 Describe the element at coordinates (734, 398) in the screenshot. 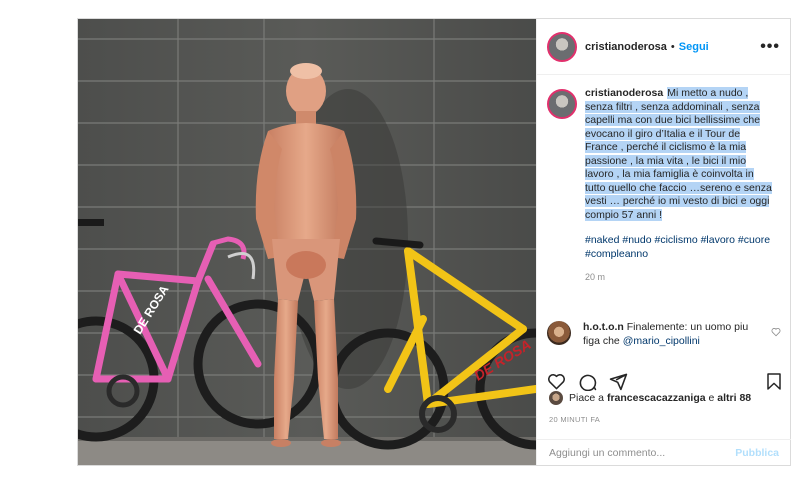

I see `likes-others: altri 88` at that location.